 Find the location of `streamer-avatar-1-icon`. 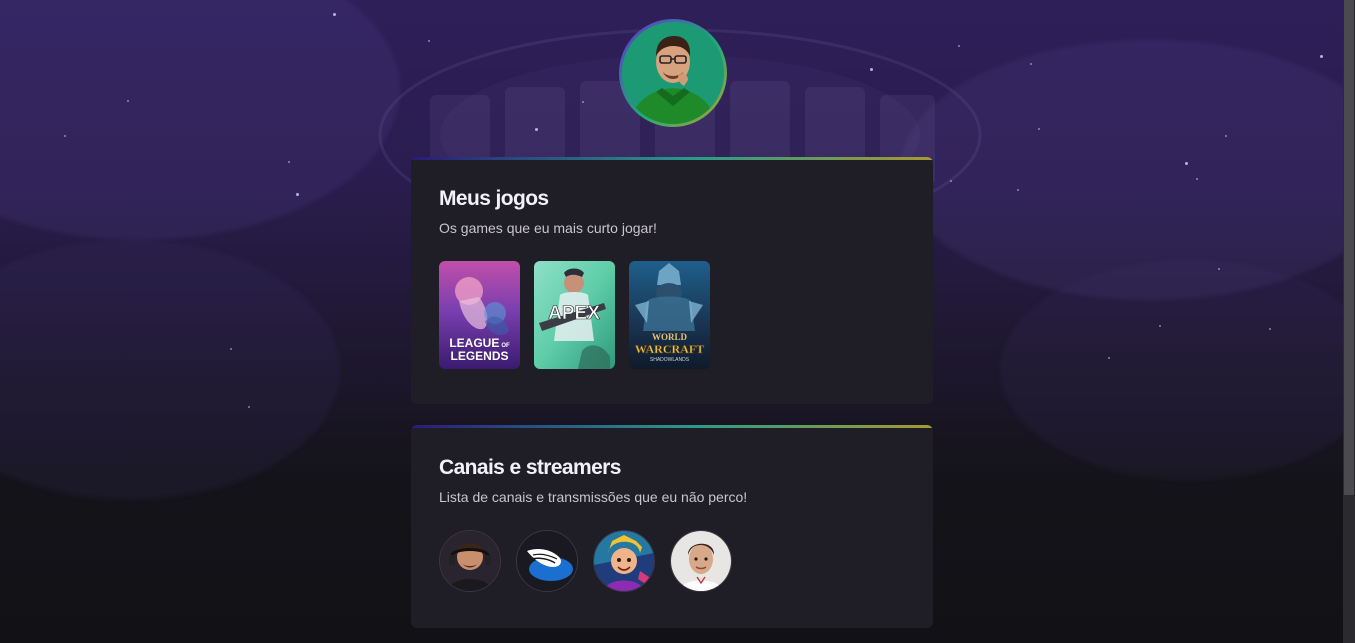

streamer-avatar-1-icon is located at coordinates (470, 561).